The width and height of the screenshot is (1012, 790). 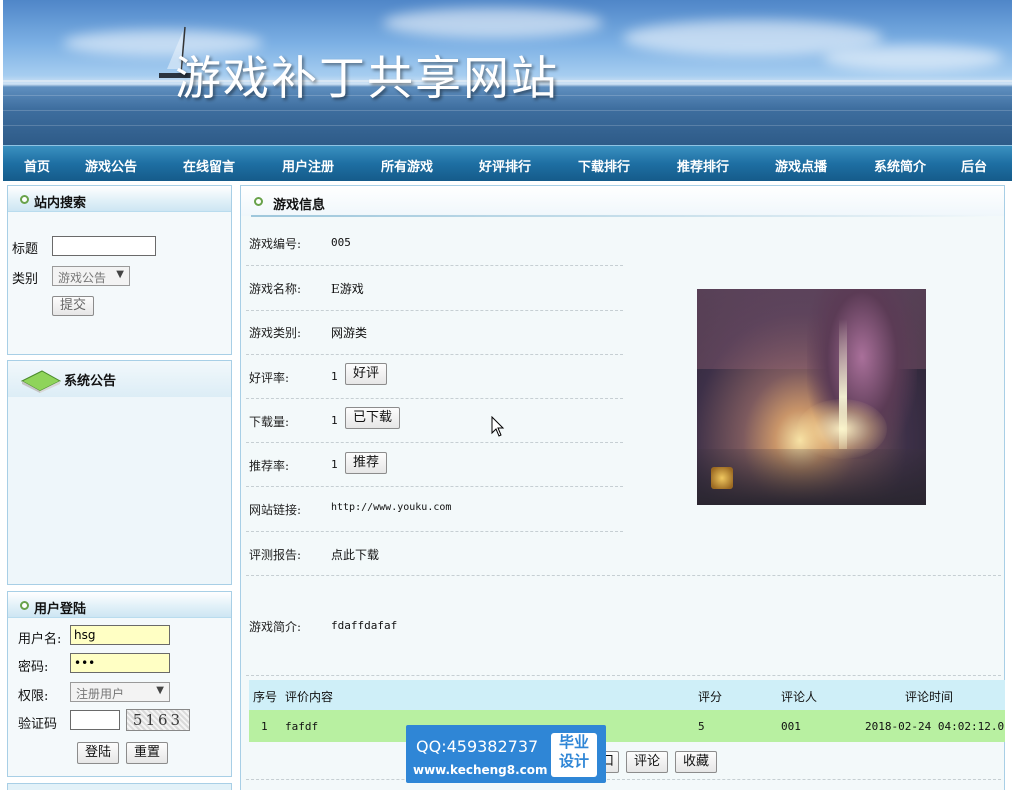 I want to click on col-header-time: 评论时间, so click(x=929, y=697).